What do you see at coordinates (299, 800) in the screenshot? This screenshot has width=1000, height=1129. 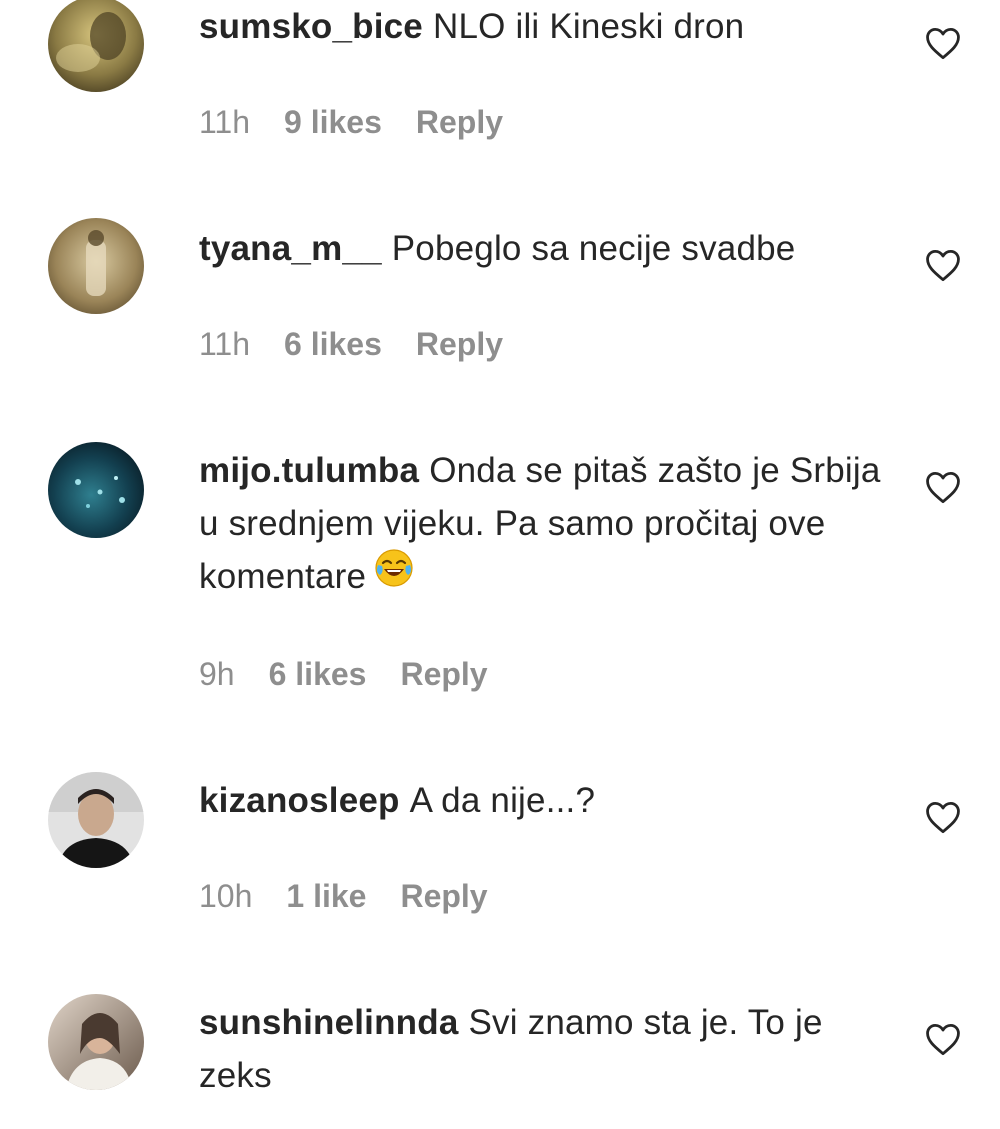 I see `comment-username: kizanosleep` at bounding box center [299, 800].